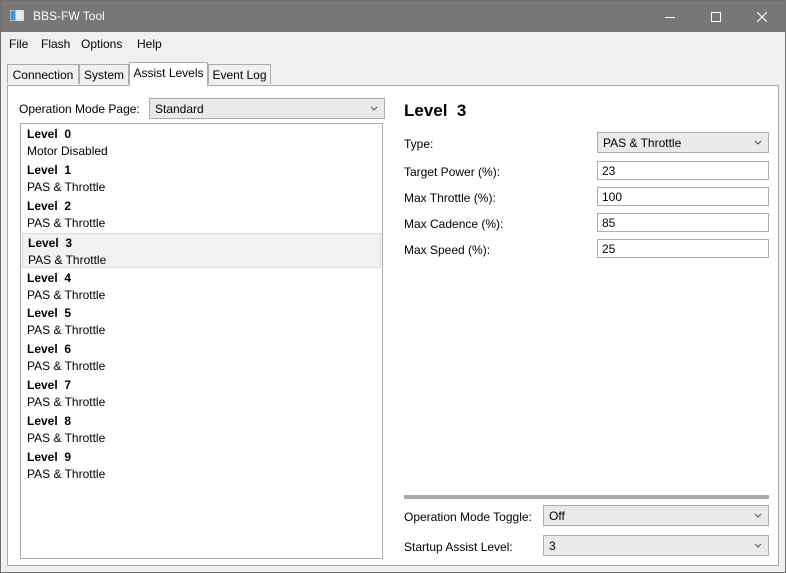  Describe the element at coordinates (683, 196) in the screenshot. I see `max-throttle-field: 100` at that location.